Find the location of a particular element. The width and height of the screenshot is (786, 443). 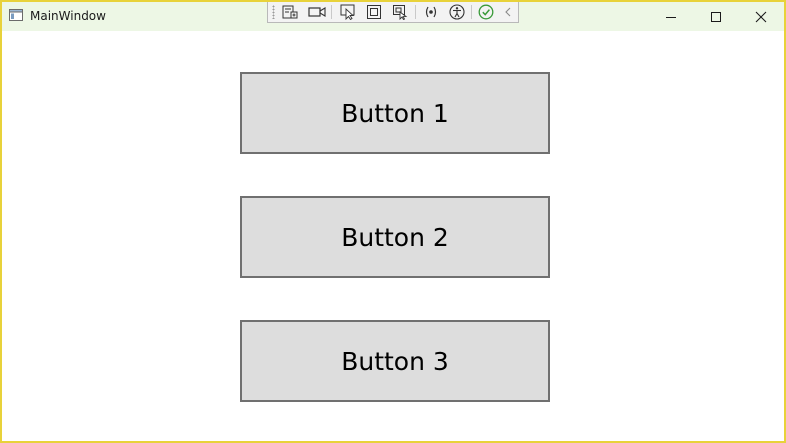

button-1: Button 1 is located at coordinates (395, 113).